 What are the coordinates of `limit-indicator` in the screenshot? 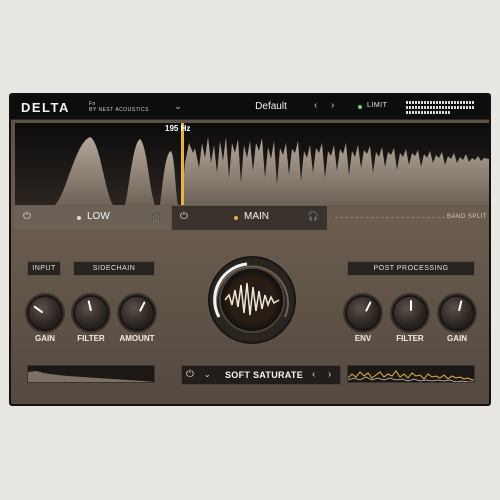 It's located at (360, 107).